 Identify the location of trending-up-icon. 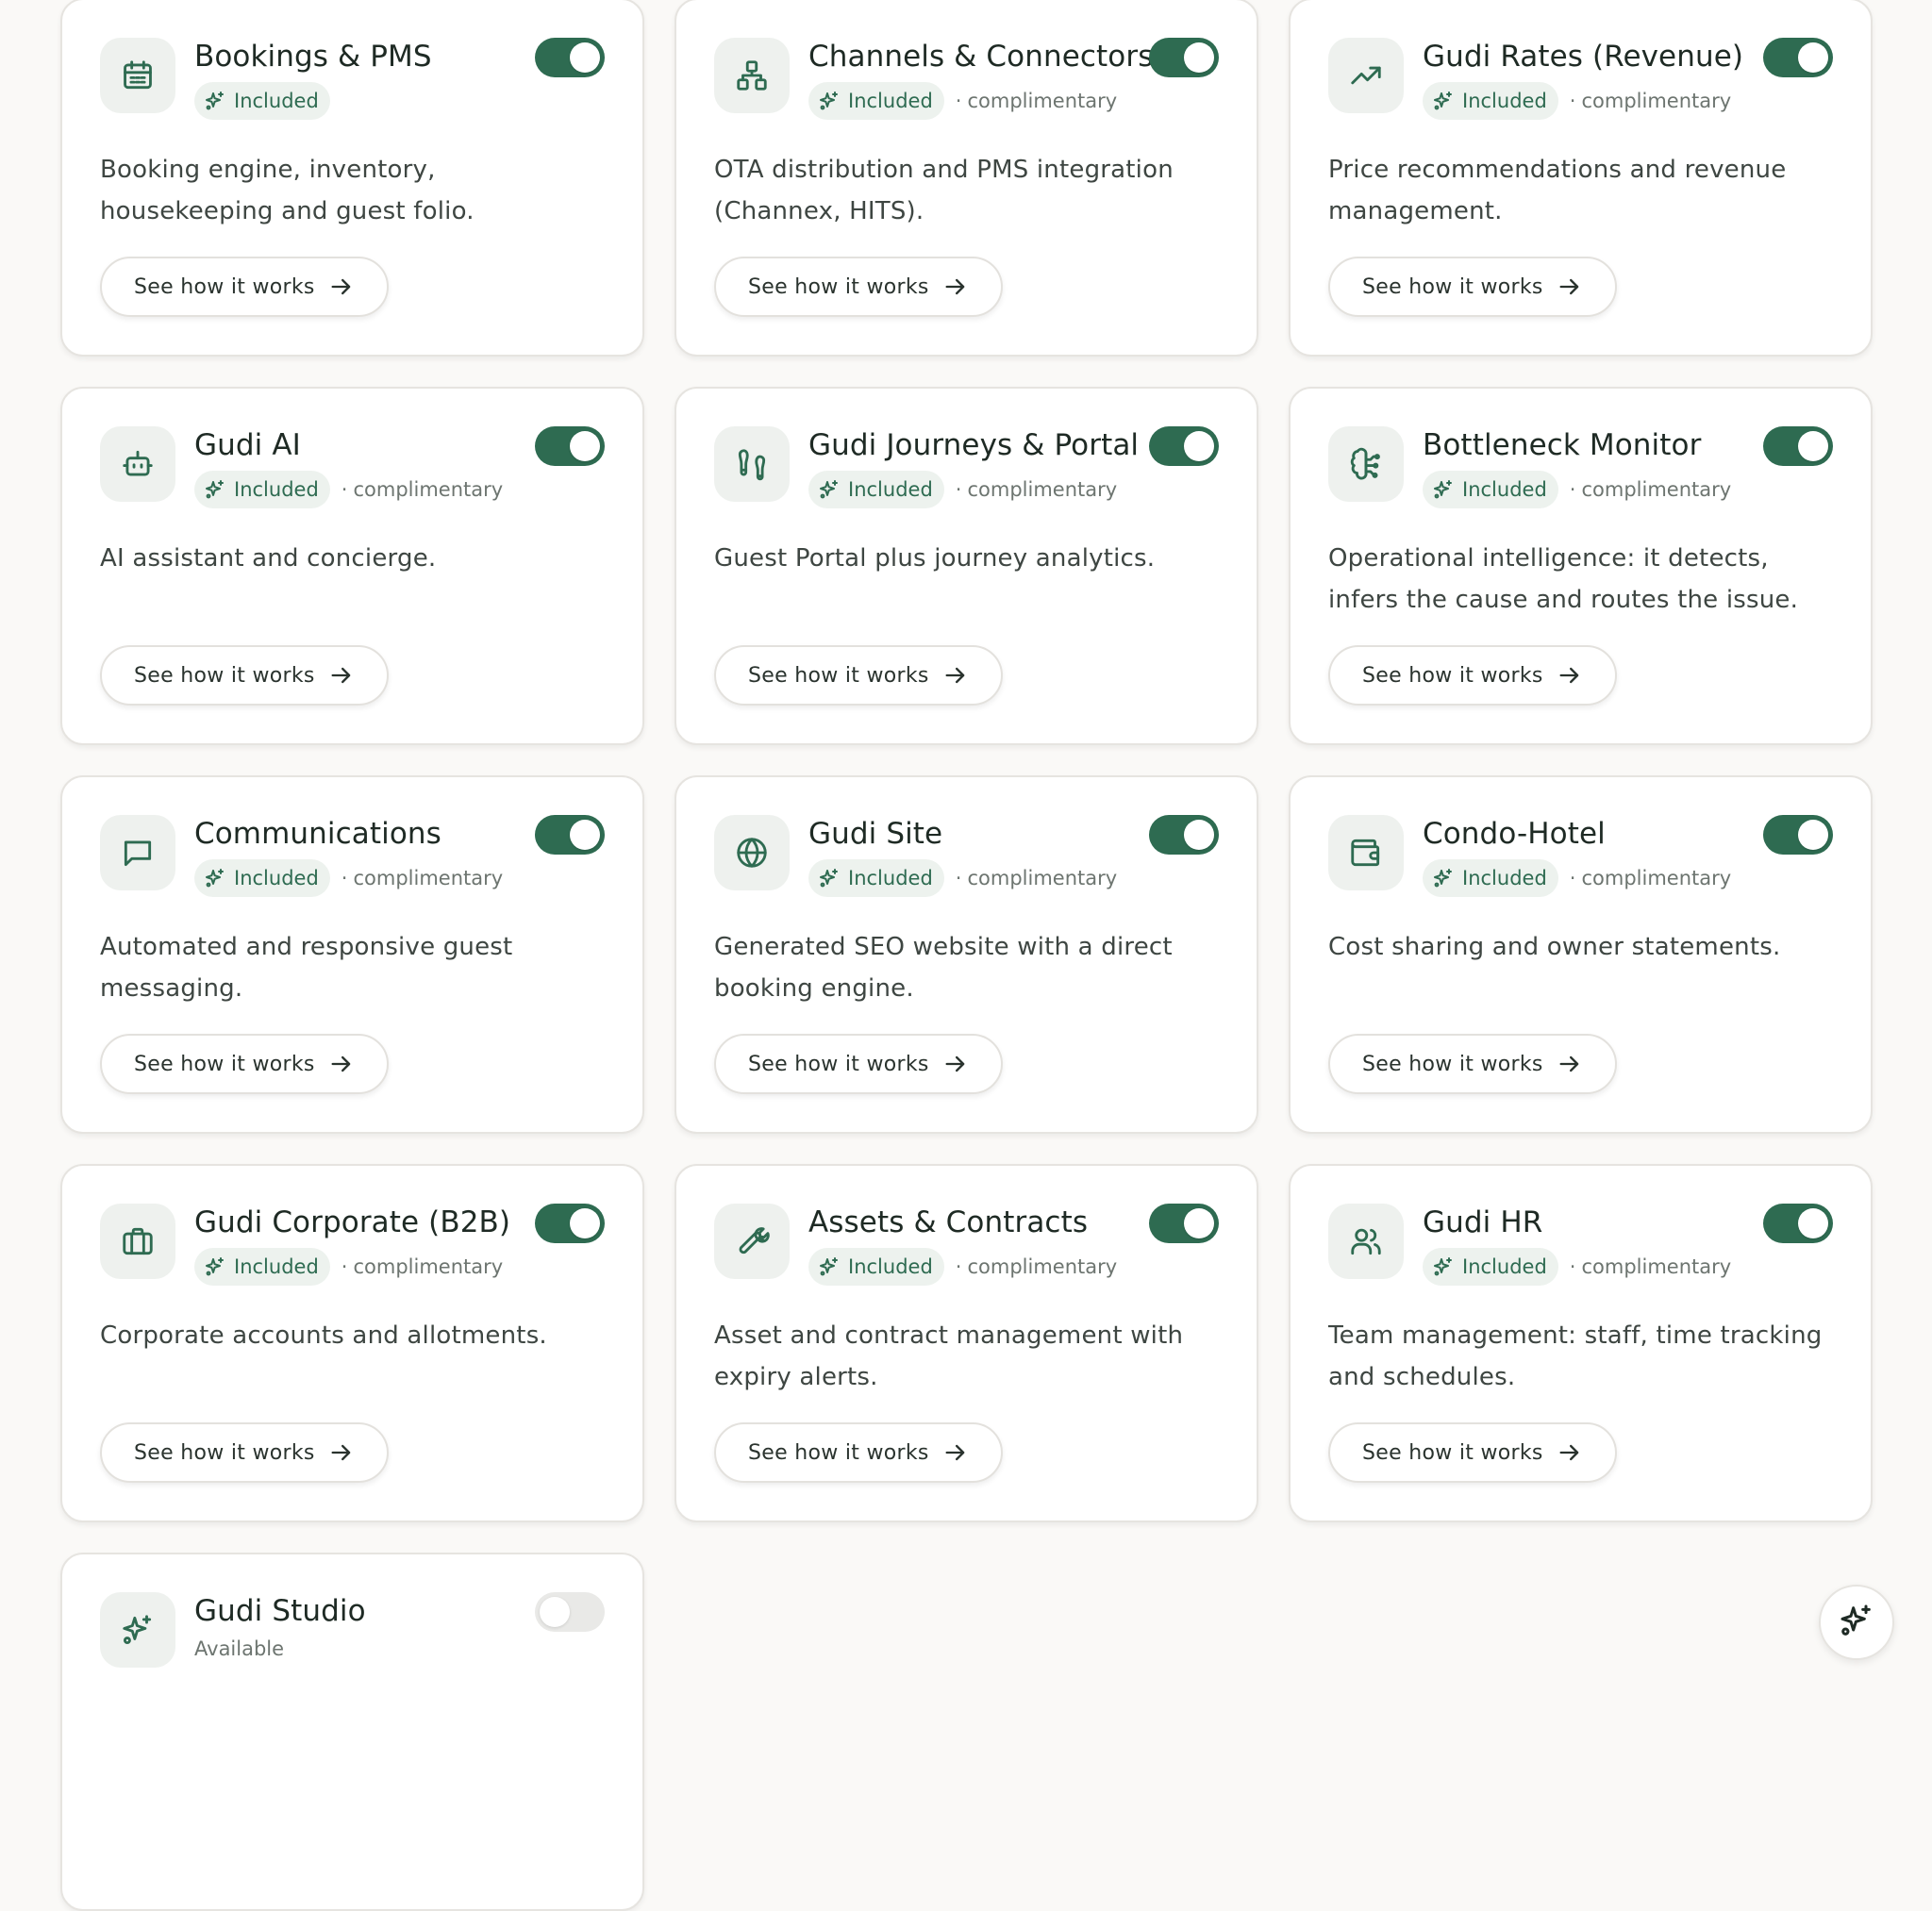
(1366, 75).